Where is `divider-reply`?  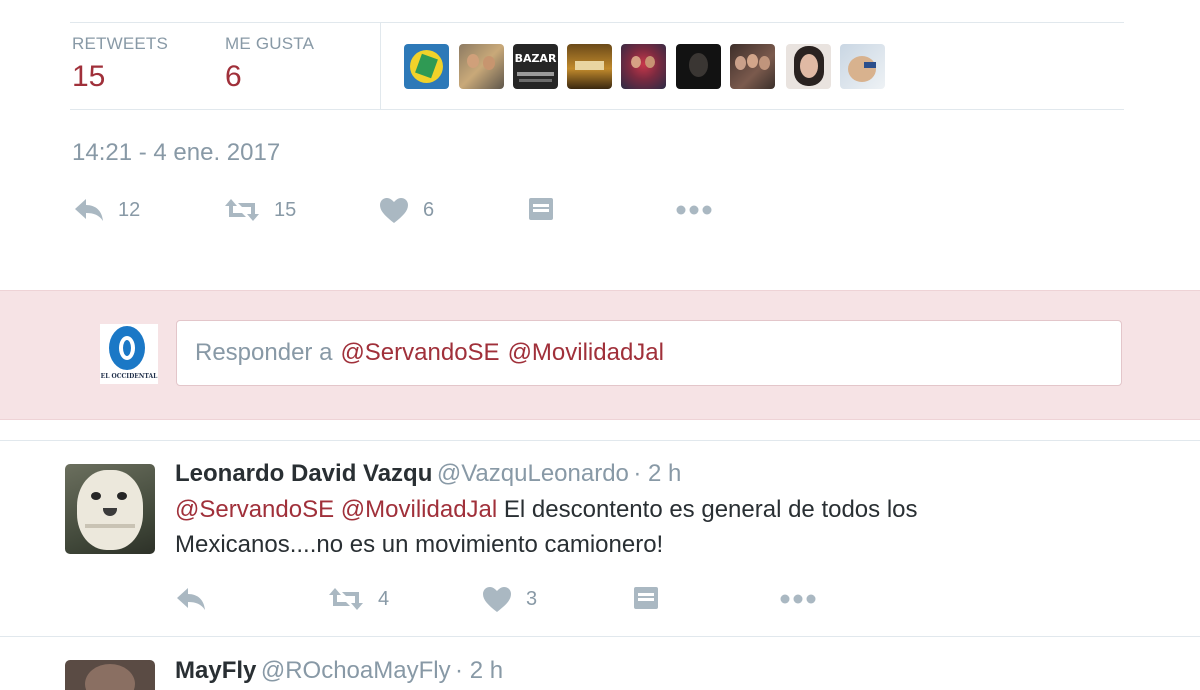
divider-reply is located at coordinates (600, 440).